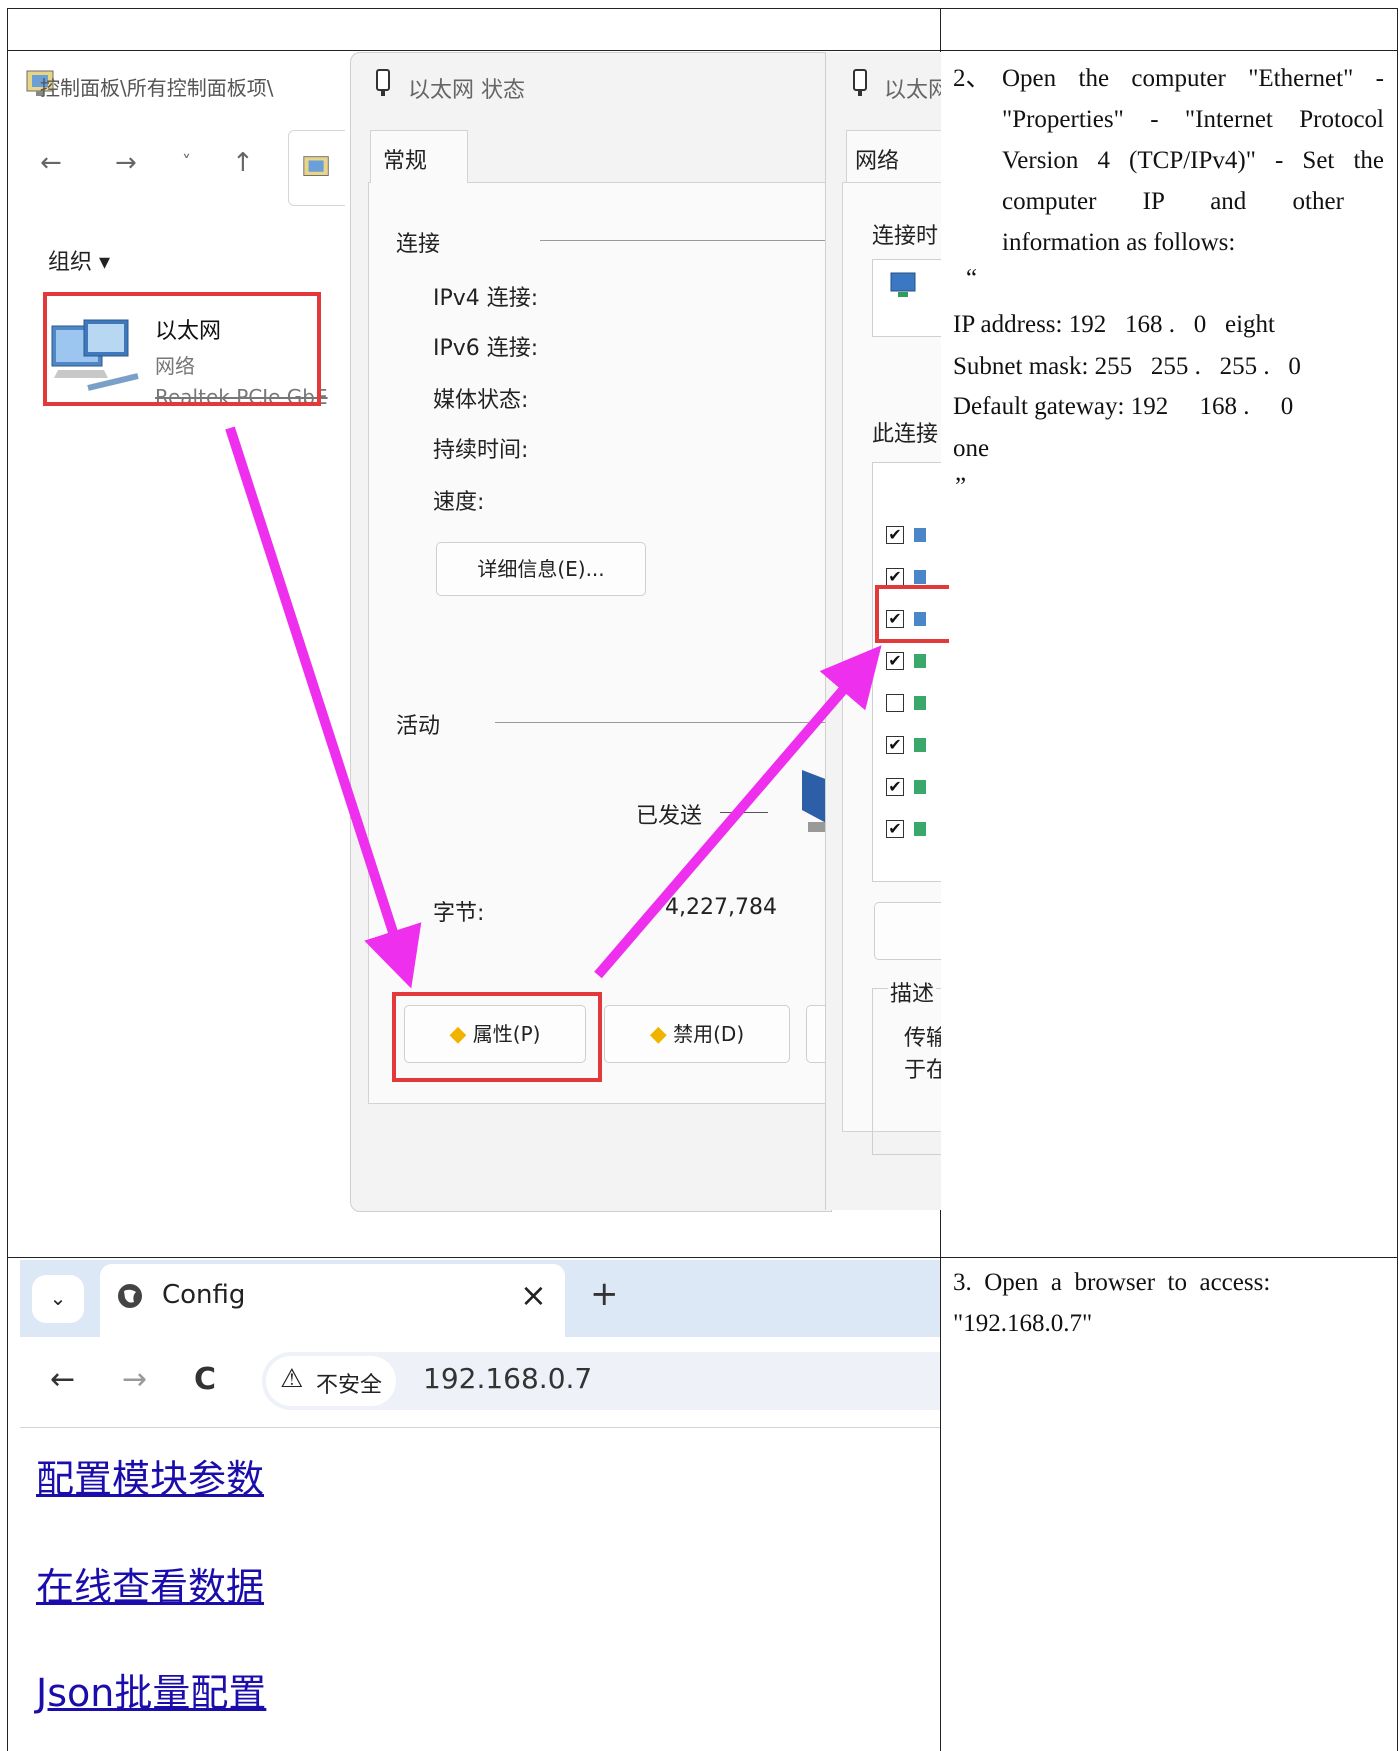 The image size is (1399, 1751). Describe the element at coordinates (972, 78) in the screenshot. I see `step2-number: 2、` at that location.